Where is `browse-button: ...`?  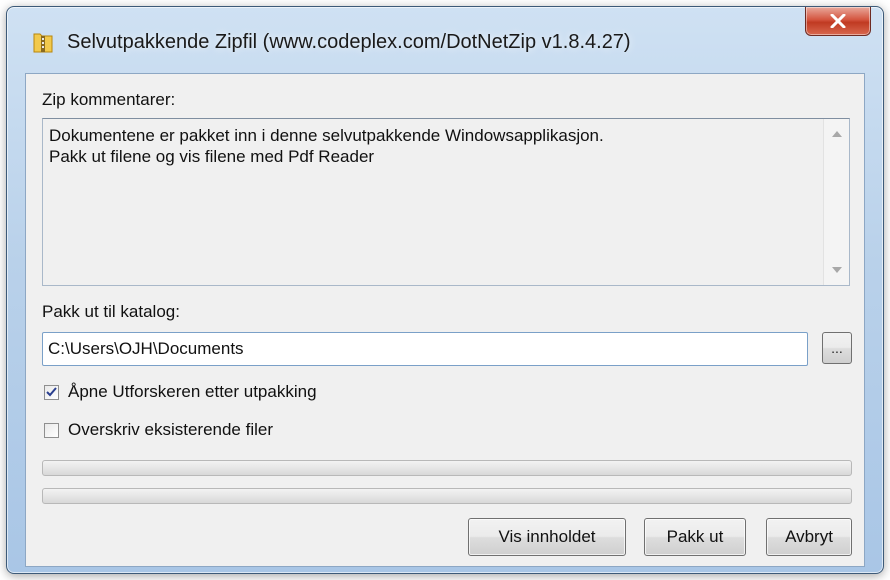
browse-button: ... is located at coordinates (837, 348).